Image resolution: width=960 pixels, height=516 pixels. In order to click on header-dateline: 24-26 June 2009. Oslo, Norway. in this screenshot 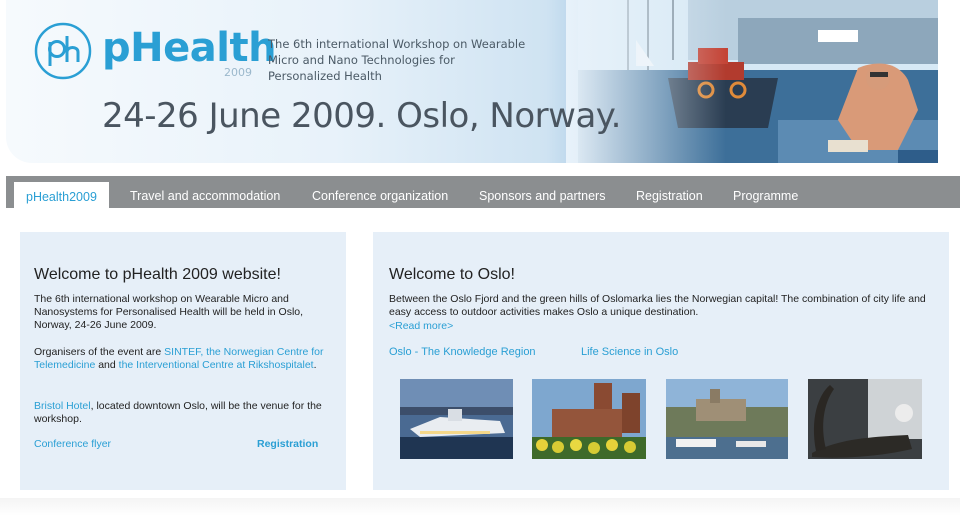, I will do `click(361, 116)`.